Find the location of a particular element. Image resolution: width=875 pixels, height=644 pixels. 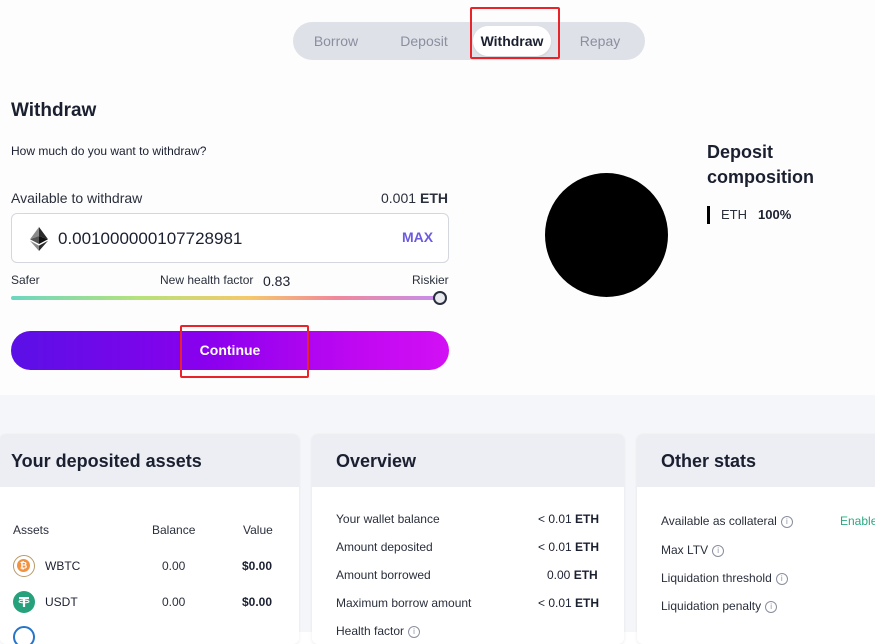

composition-title: Deposit composition is located at coordinates (760, 164).